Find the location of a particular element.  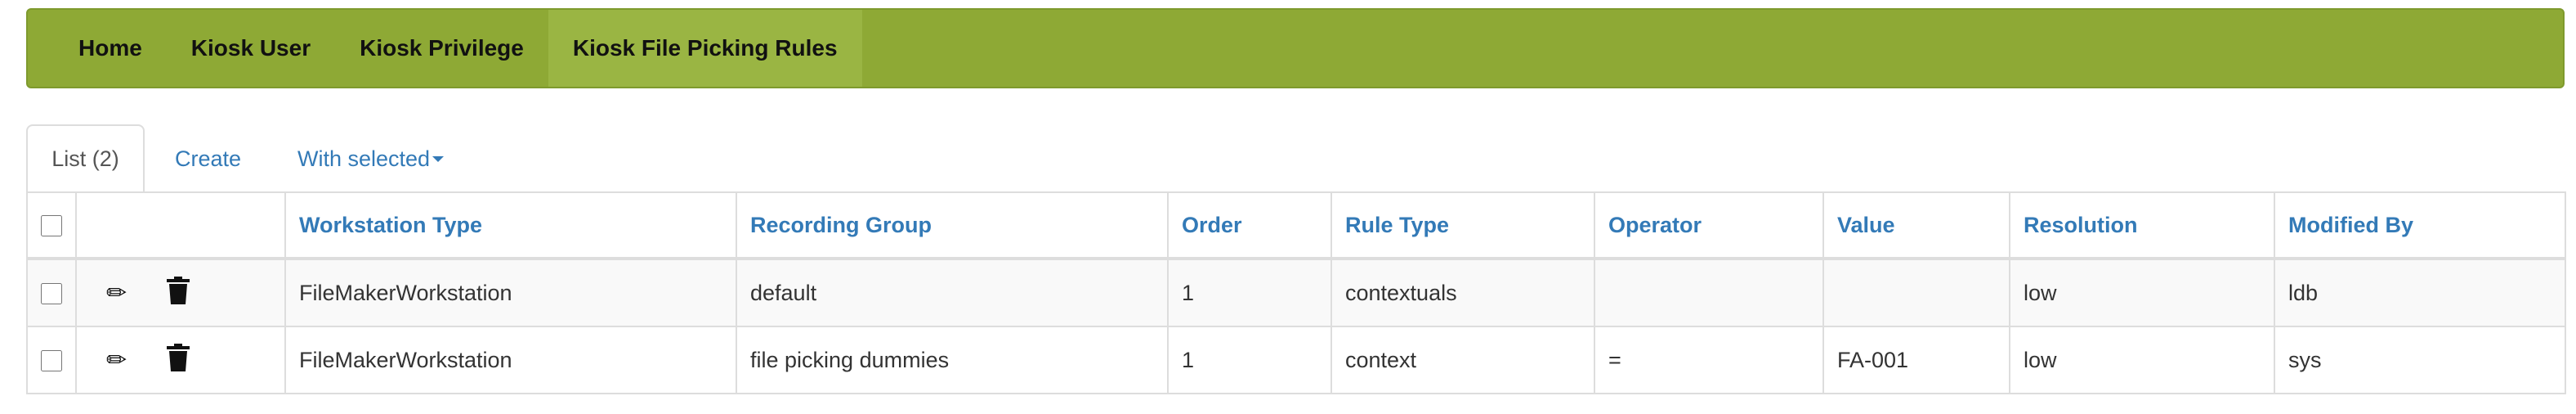

with-selected-label: With selected is located at coordinates (364, 159).